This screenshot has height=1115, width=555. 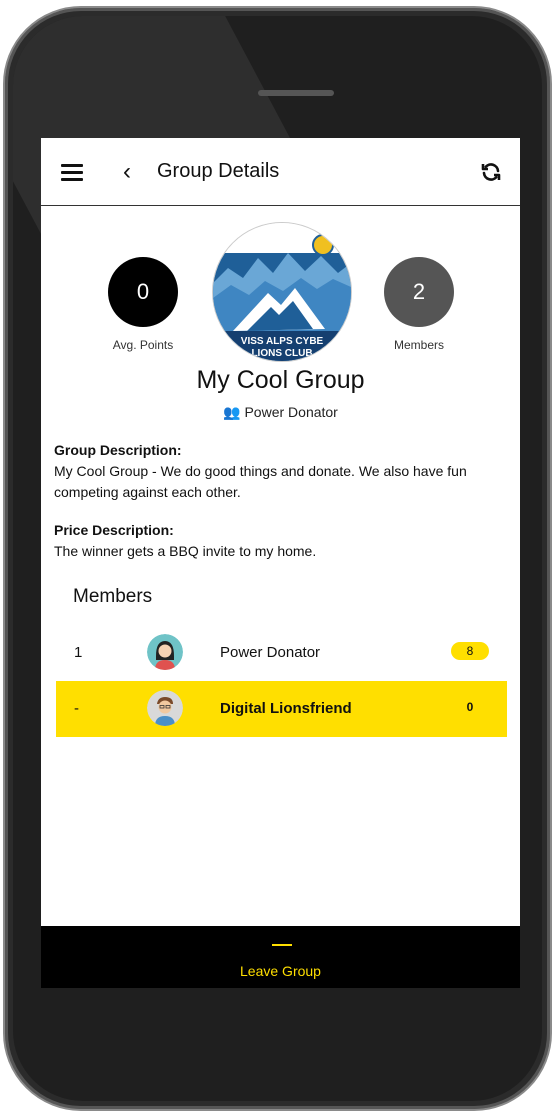 I want to click on group-logo: VISS ALPS CYBE LIONS CLUB, so click(x=282, y=292).